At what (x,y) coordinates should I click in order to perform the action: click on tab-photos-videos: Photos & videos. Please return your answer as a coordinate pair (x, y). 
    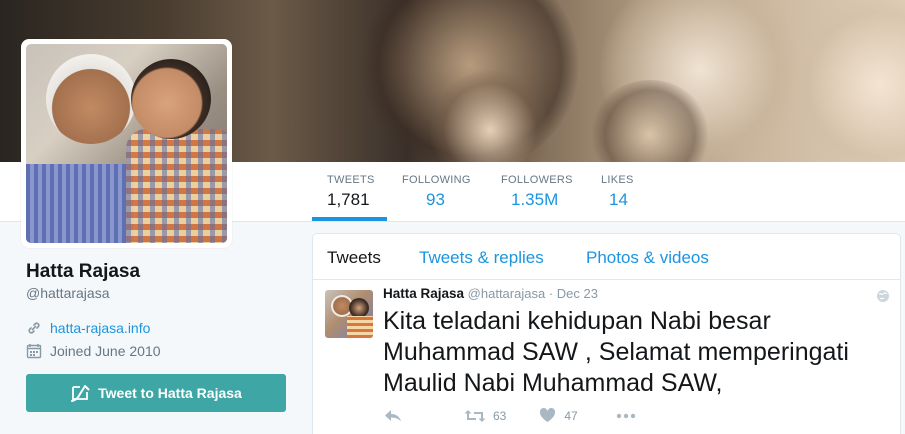
    Looking at the image, I should click on (647, 258).